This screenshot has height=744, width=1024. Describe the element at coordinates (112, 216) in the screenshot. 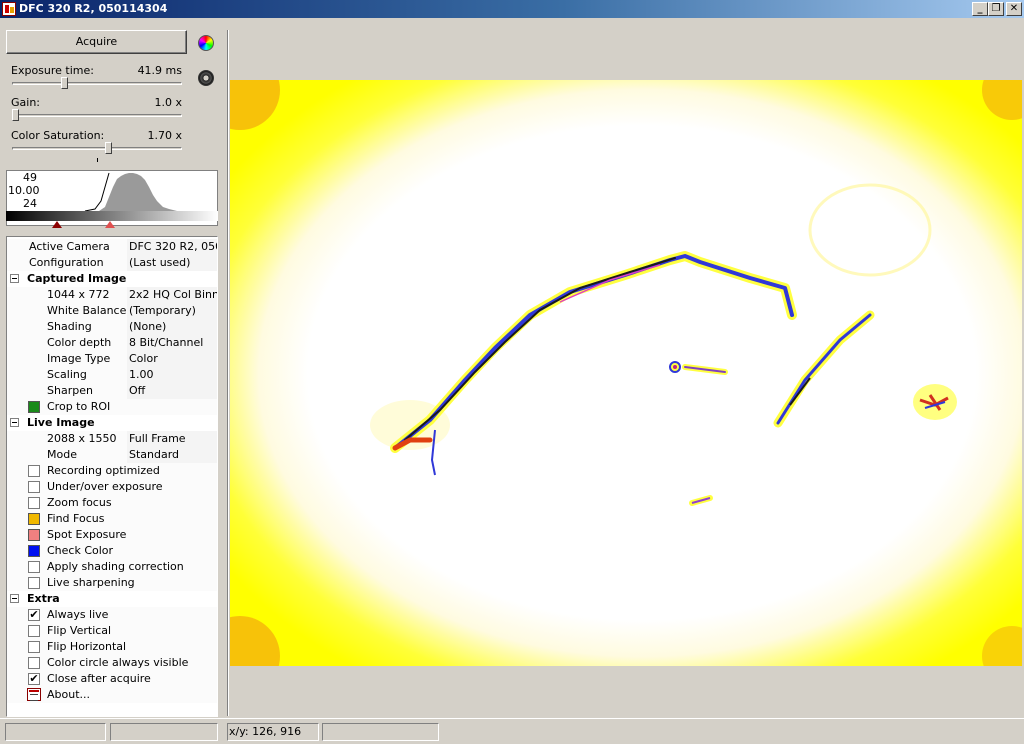

I see `histogram-gradient-bar` at that location.